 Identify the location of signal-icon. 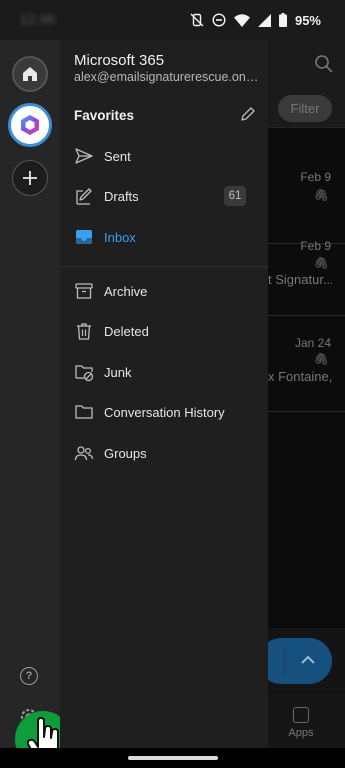
(264, 20).